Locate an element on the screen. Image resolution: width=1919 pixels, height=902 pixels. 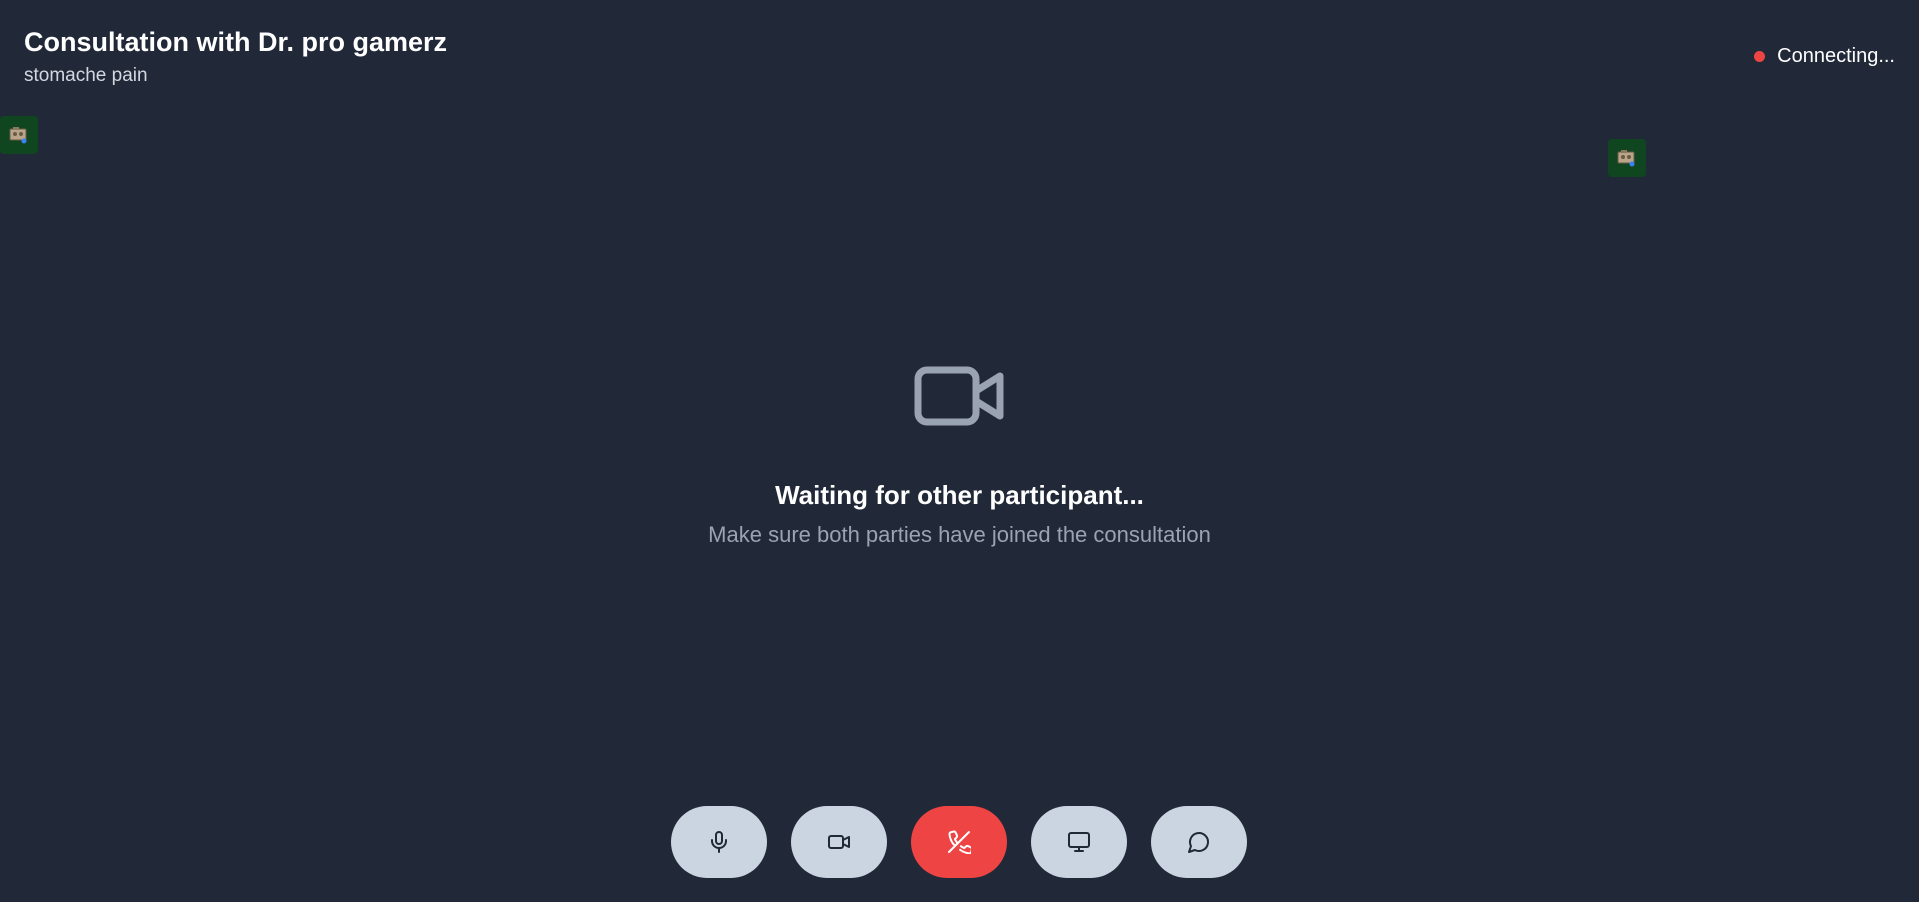
status-indicator-dot is located at coordinates (1760, 56).